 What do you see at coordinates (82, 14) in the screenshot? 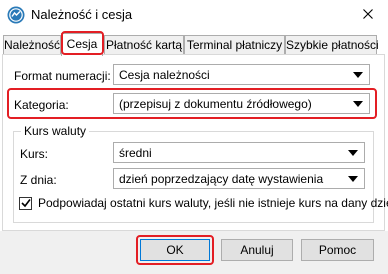
I see `window-title: Należność i cesja` at bounding box center [82, 14].